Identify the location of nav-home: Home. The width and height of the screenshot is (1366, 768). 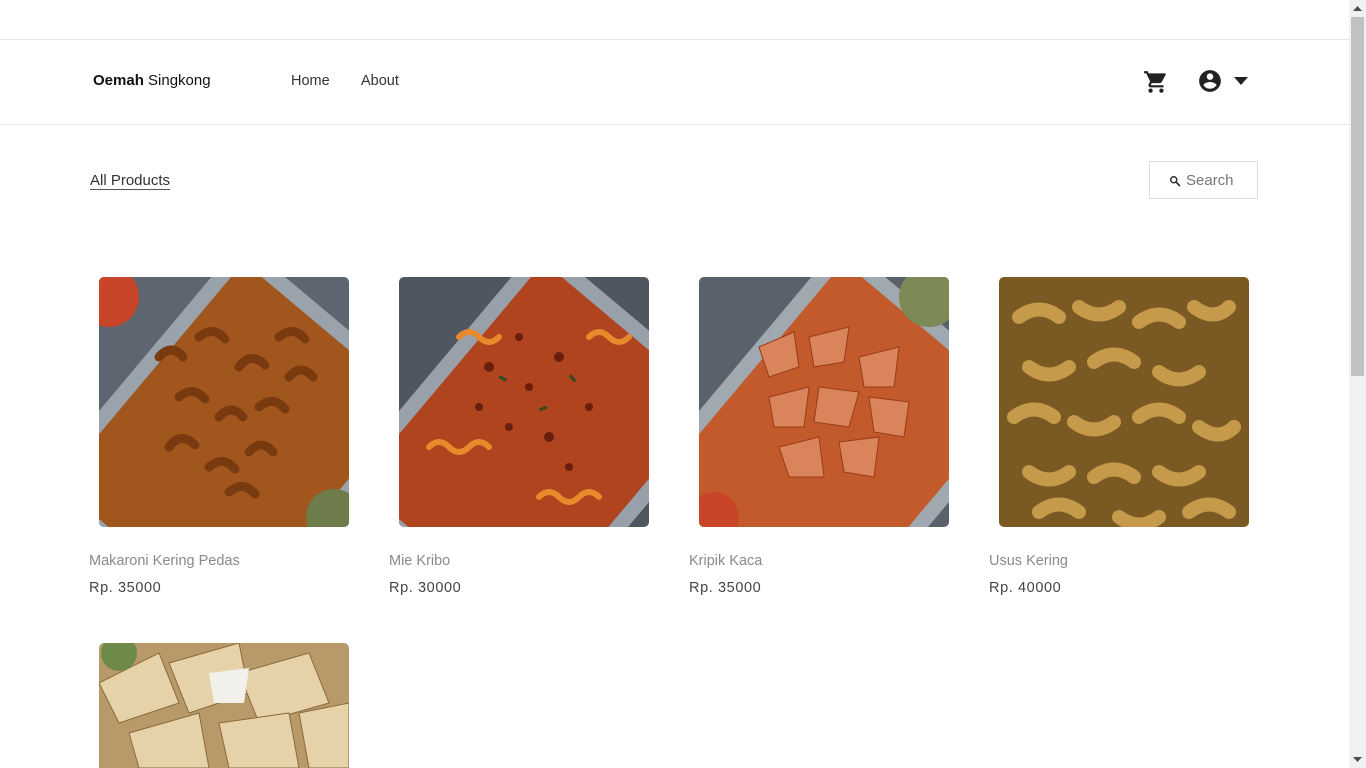
(310, 81).